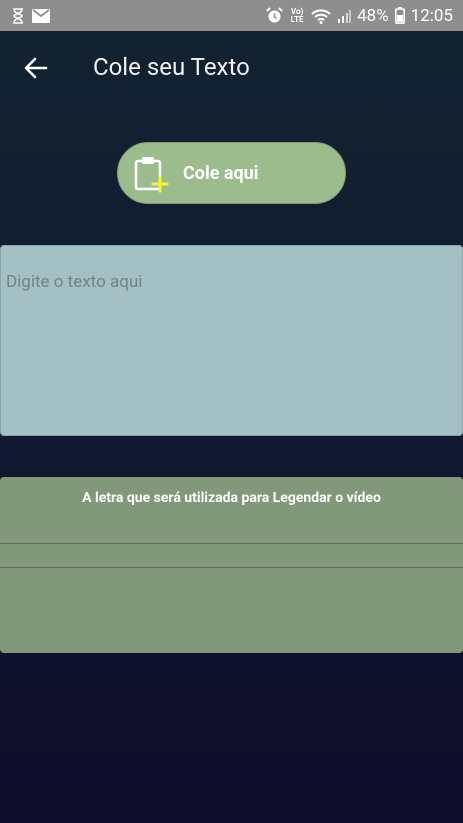  Describe the element at coordinates (171, 67) in the screenshot. I see `page-title: Cole seu Texto` at that location.